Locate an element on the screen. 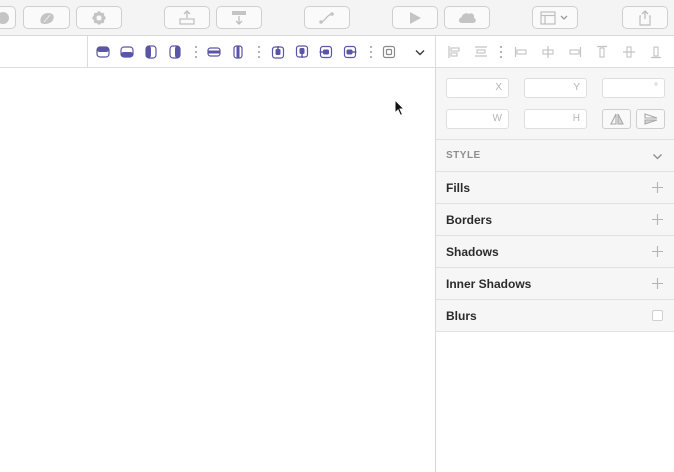 This screenshot has height=472, width=674. y-position-field: Y is located at coordinates (555, 88).